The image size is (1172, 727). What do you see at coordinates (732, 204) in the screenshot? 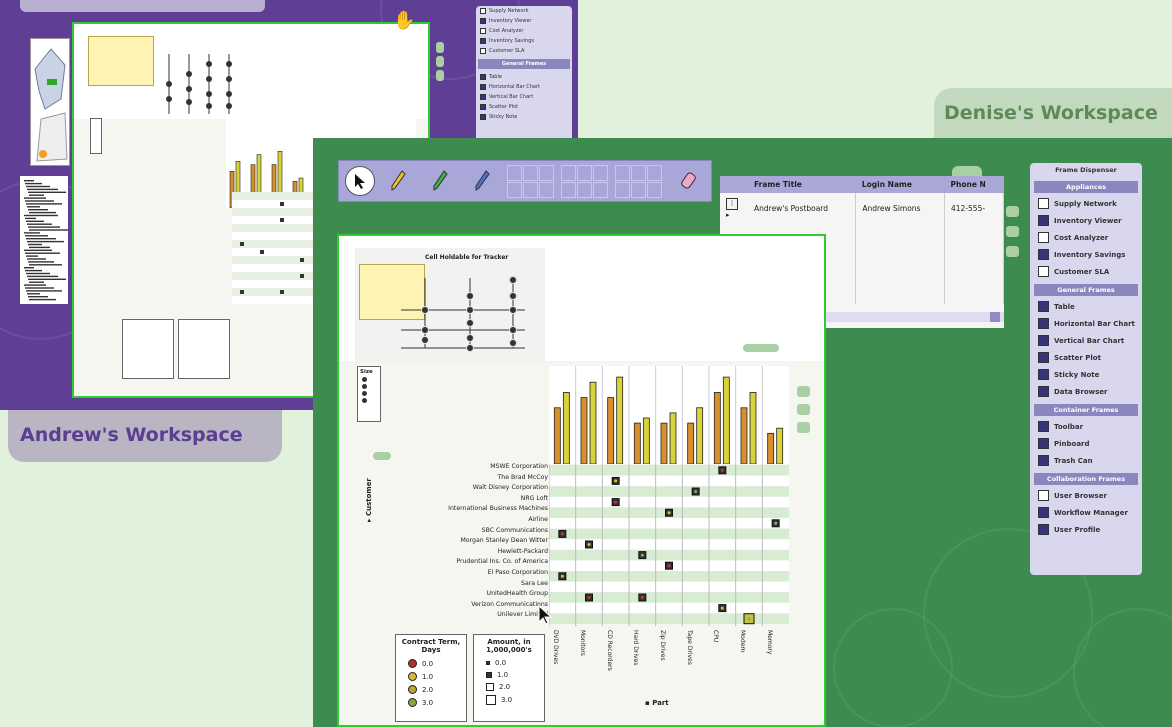
I see `row-icon: ⁝` at bounding box center [732, 204].